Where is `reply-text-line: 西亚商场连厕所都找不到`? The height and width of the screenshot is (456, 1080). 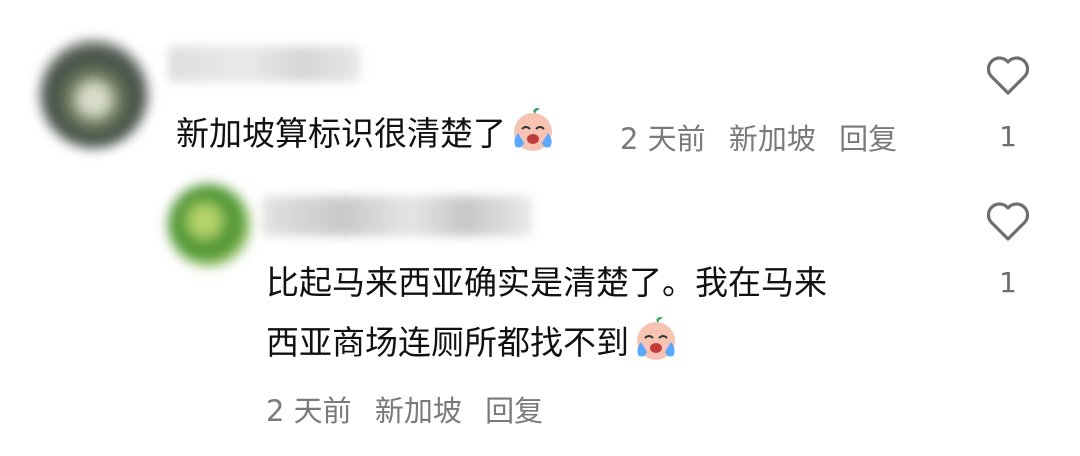
reply-text-line: 西亚商场连厕所都找不到 is located at coordinates (472, 343).